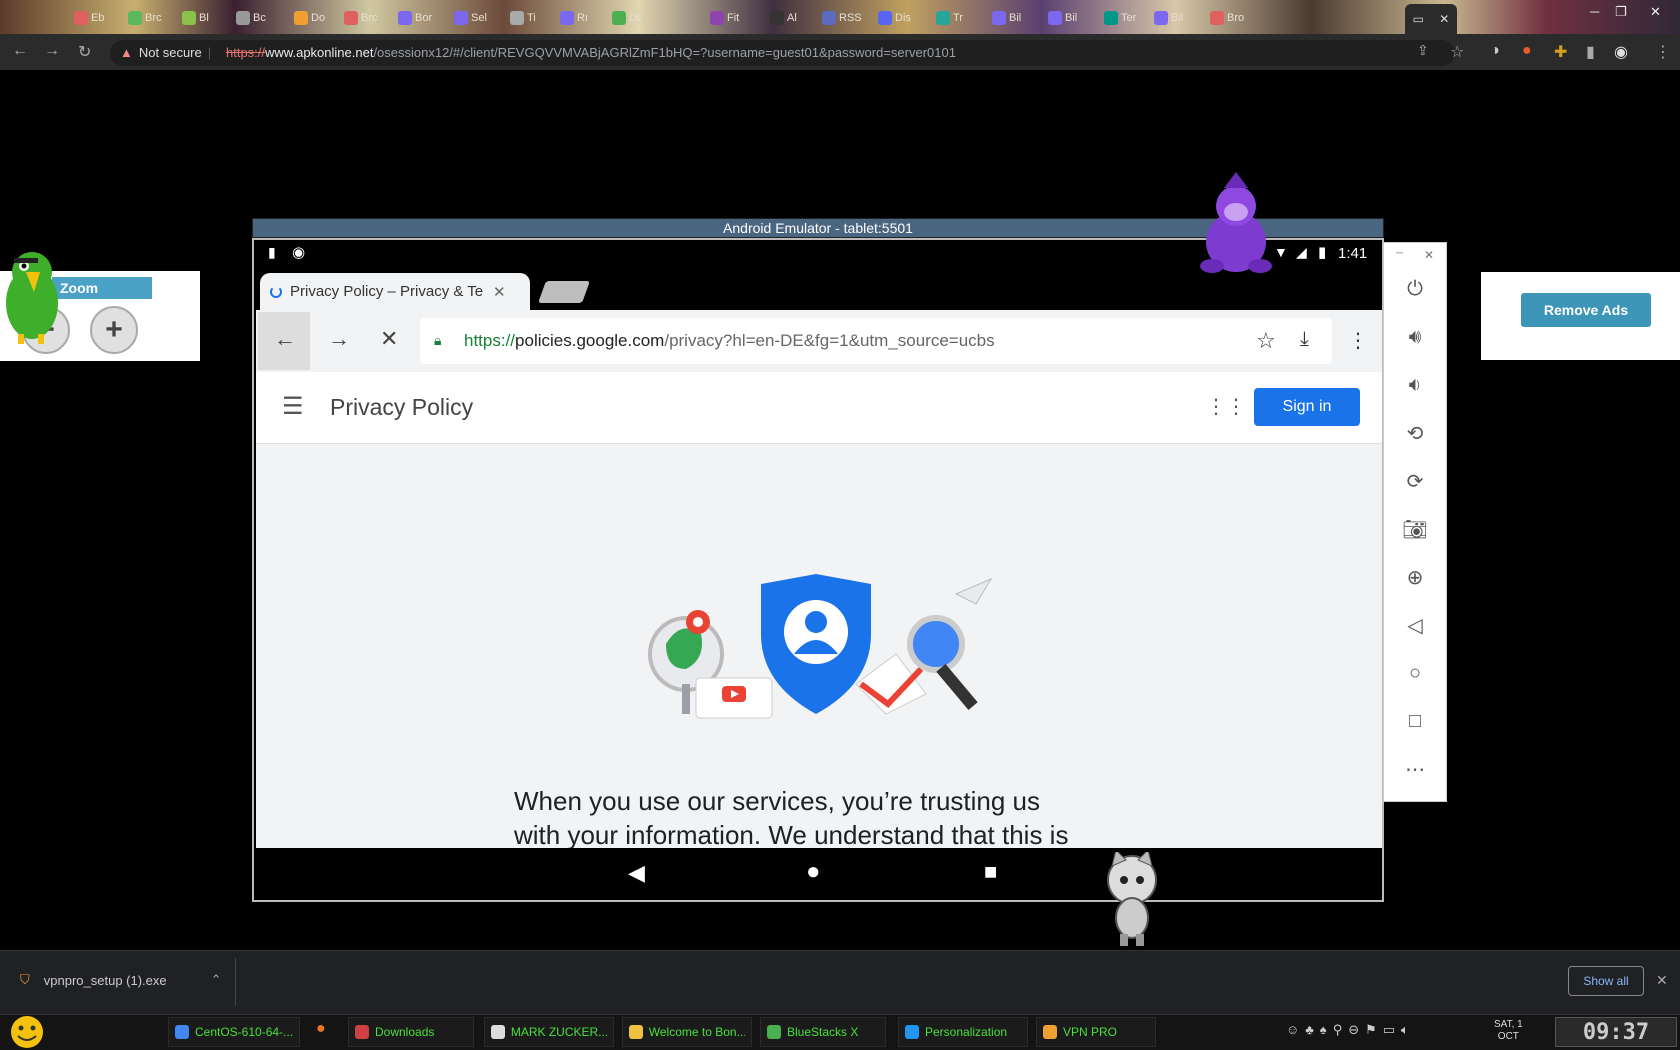  Describe the element at coordinates (52, 51) in the screenshot. I see `forward-arrow-icon: →` at that location.